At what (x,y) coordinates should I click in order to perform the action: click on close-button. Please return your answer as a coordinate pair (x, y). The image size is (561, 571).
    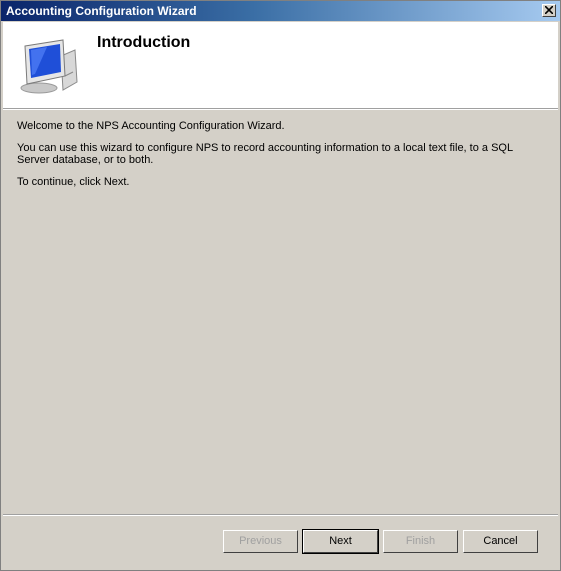
    Looking at the image, I should click on (549, 10).